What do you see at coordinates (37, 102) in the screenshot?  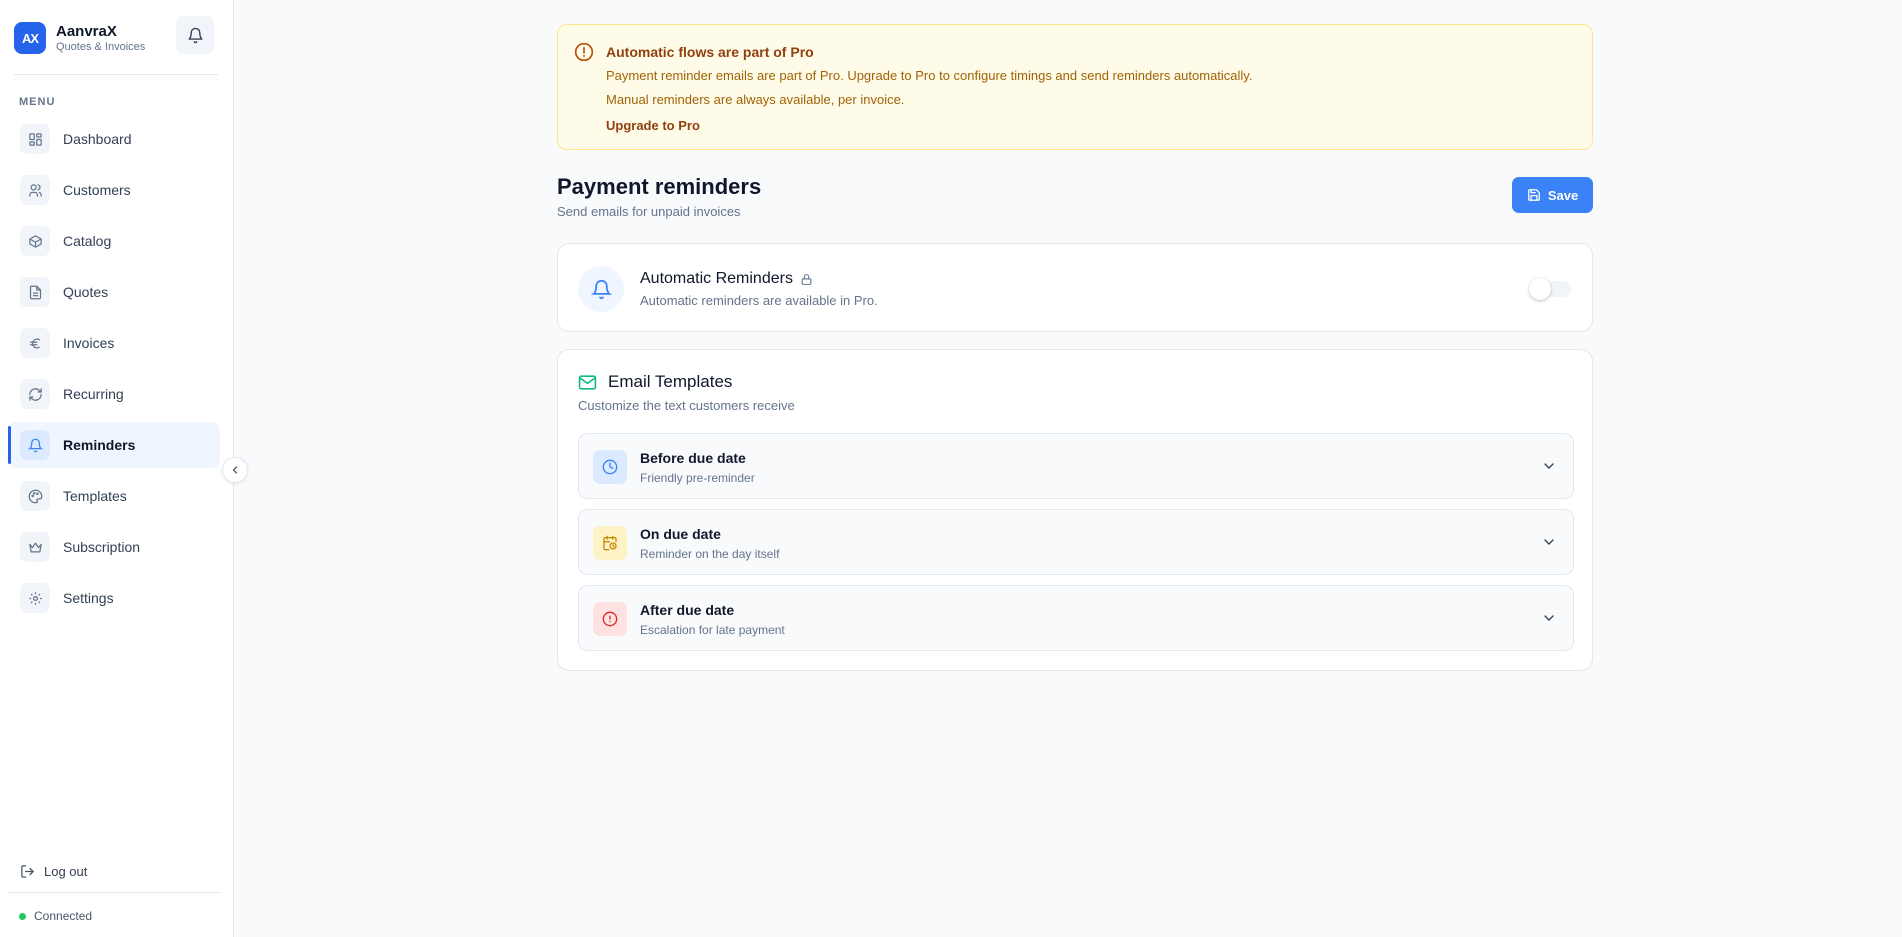 I see `menu-label: MENU` at bounding box center [37, 102].